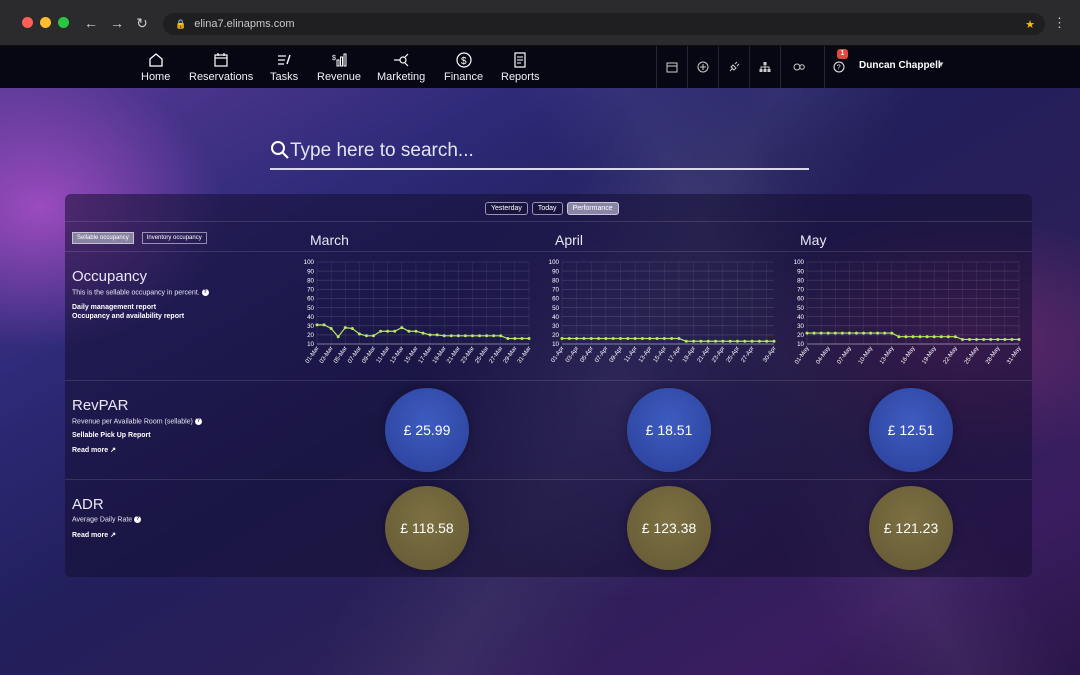  Describe the element at coordinates (339, 67) in the screenshot. I see `nav-item-revenue: $ Revenue` at that location.